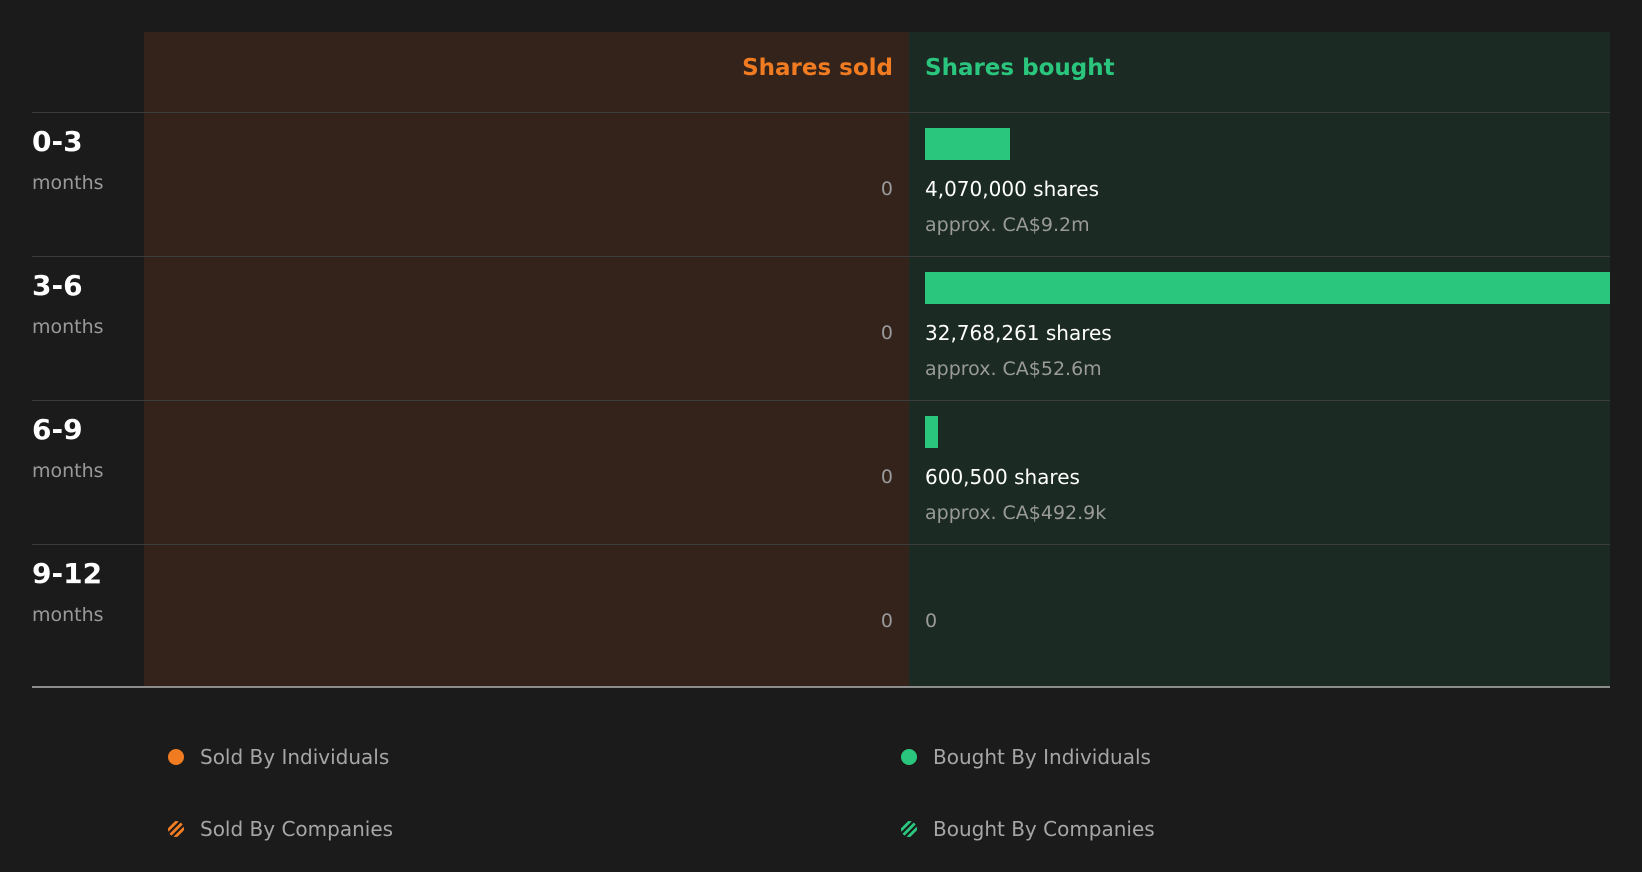 Image resolution: width=1642 pixels, height=872 pixels. What do you see at coordinates (57, 285) in the screenshot?
I see `period-label: 3-6` at bounding box center [57, 285].